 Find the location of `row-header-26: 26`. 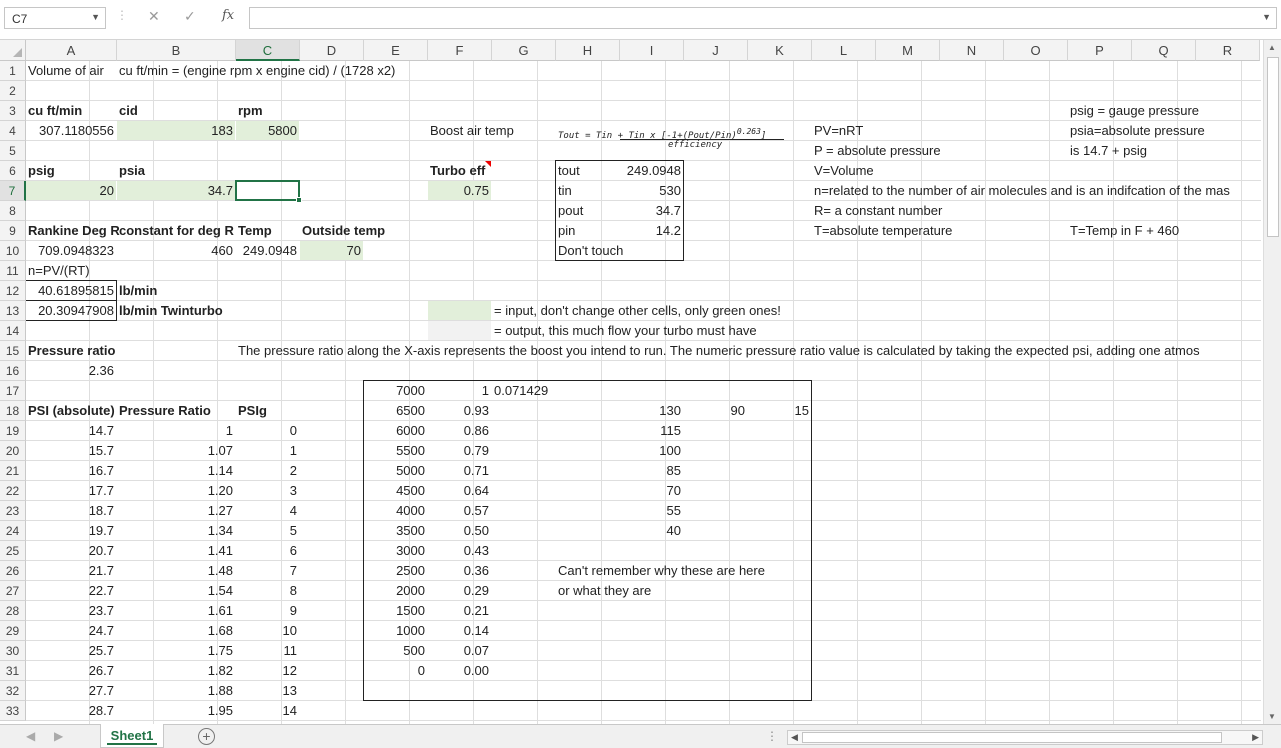

row-header-26: 26 is located at coordinates (13, 571).